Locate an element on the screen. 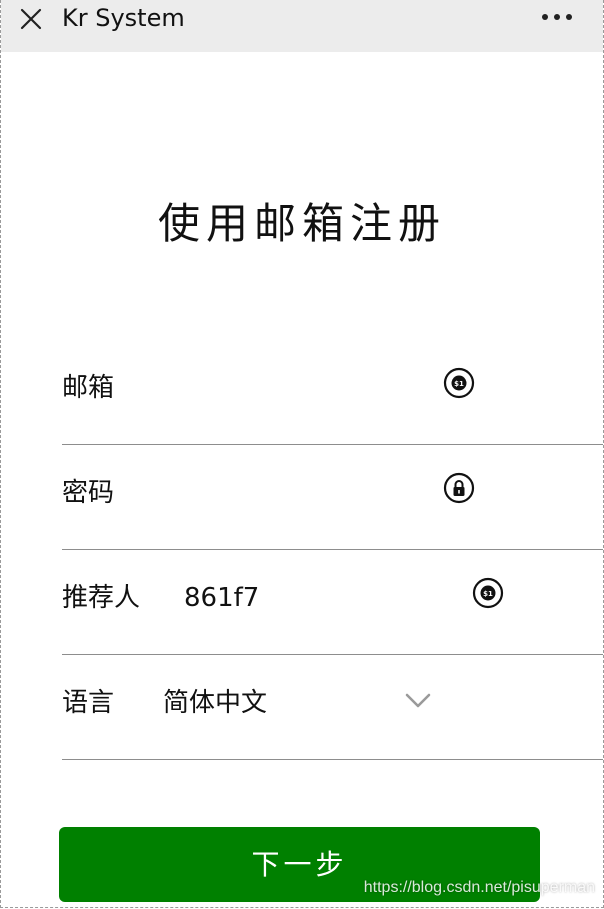 The width and height of the screenshot is (604, 909). referrer-label: 推荐人 is located at coordinates (101, 598).